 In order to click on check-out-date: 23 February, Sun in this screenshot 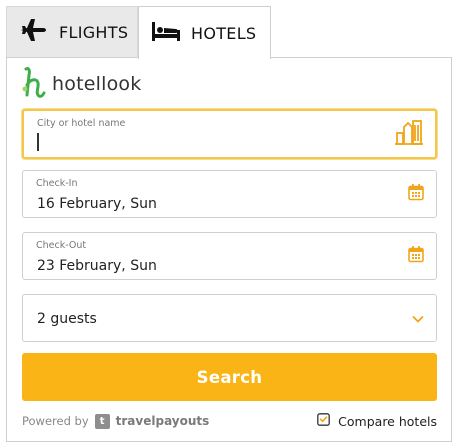, I will do `click(97, 266)`.